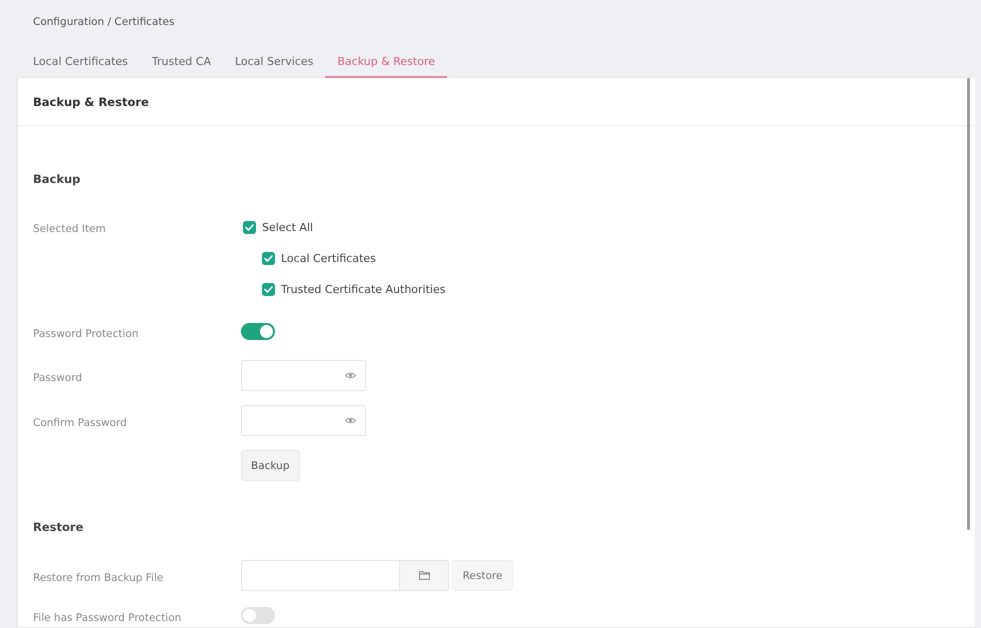 This screenshot has height=628, width=981. Describe the element at coordinates (320, 575) in the screenshot. I see `file-field` at that location.